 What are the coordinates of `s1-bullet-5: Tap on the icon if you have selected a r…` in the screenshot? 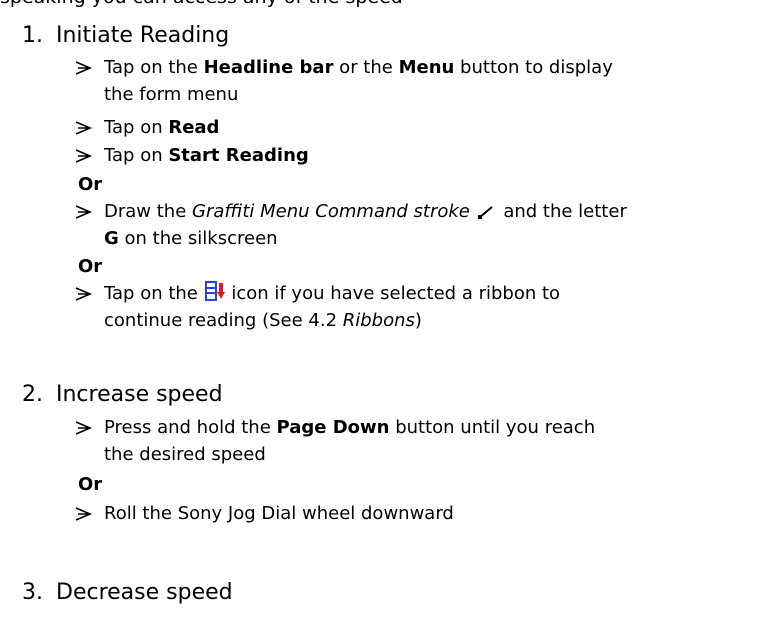 It's located at (332, 307).